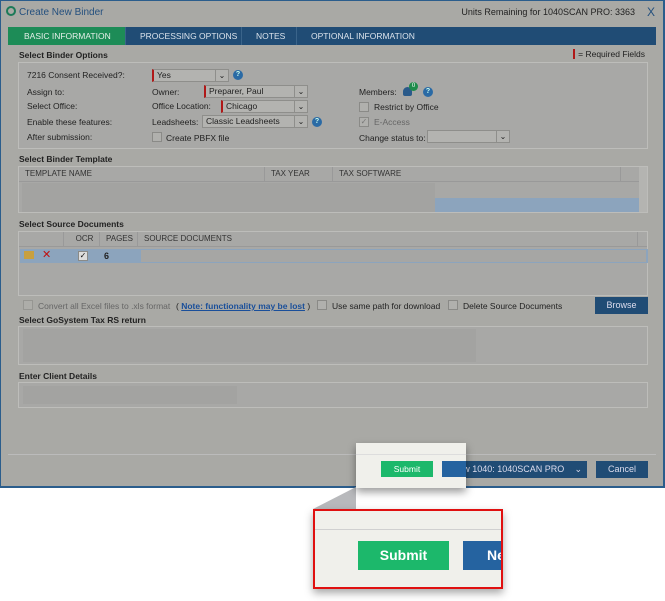 The height and width of the screenshot is (601, 665). Describe the element at coordinates (299, 174) in the screenshot. I see `col-tax-year: TAX YEAR` at that location.